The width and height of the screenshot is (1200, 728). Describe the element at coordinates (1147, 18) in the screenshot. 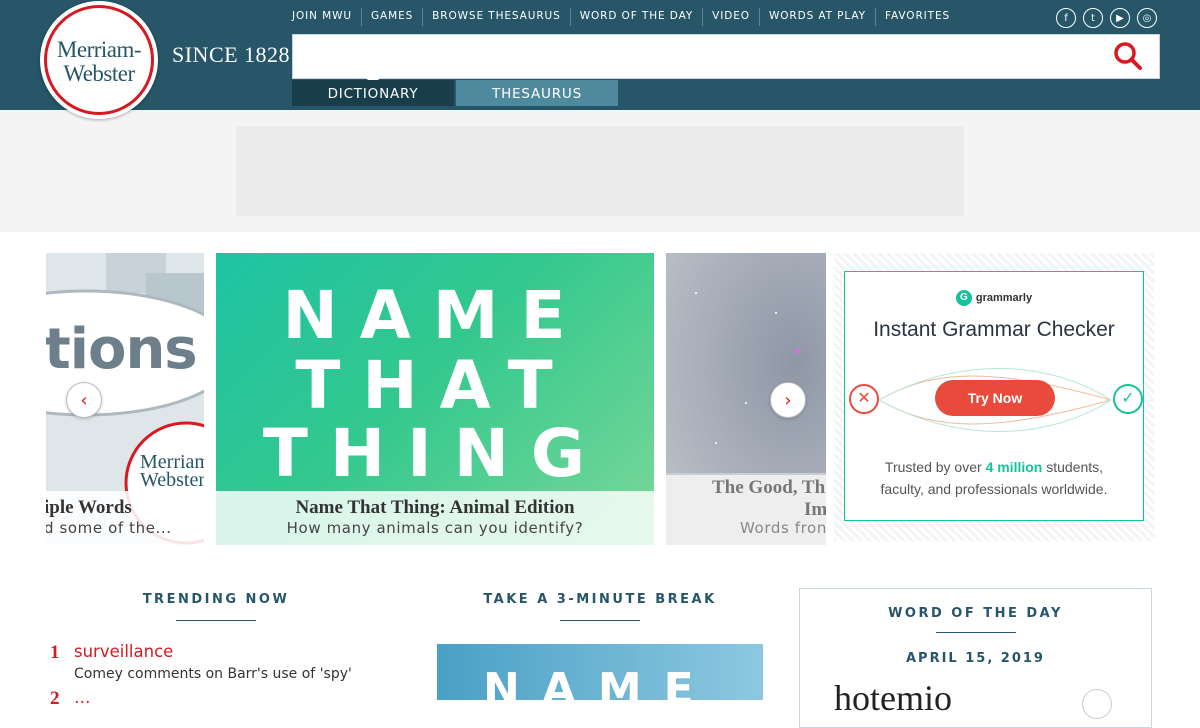

I see `instagram-icon: ◎` at that location.